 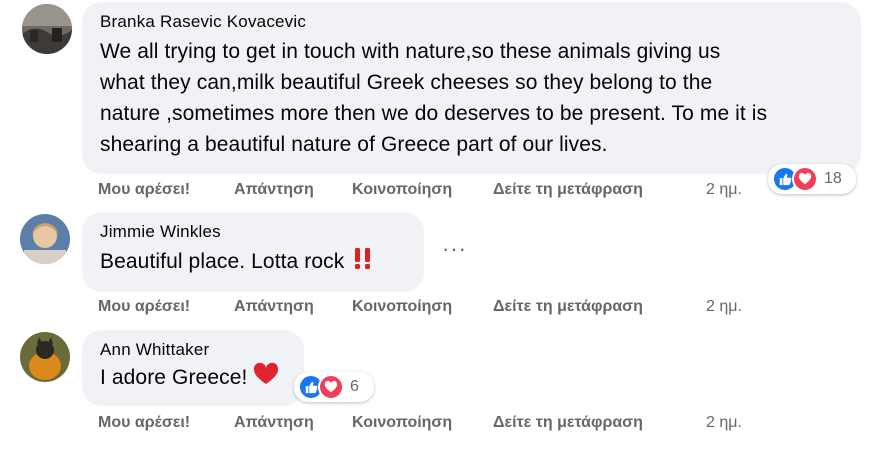 I want to click on more-options-icon: ···, so click(x=454, y=249).